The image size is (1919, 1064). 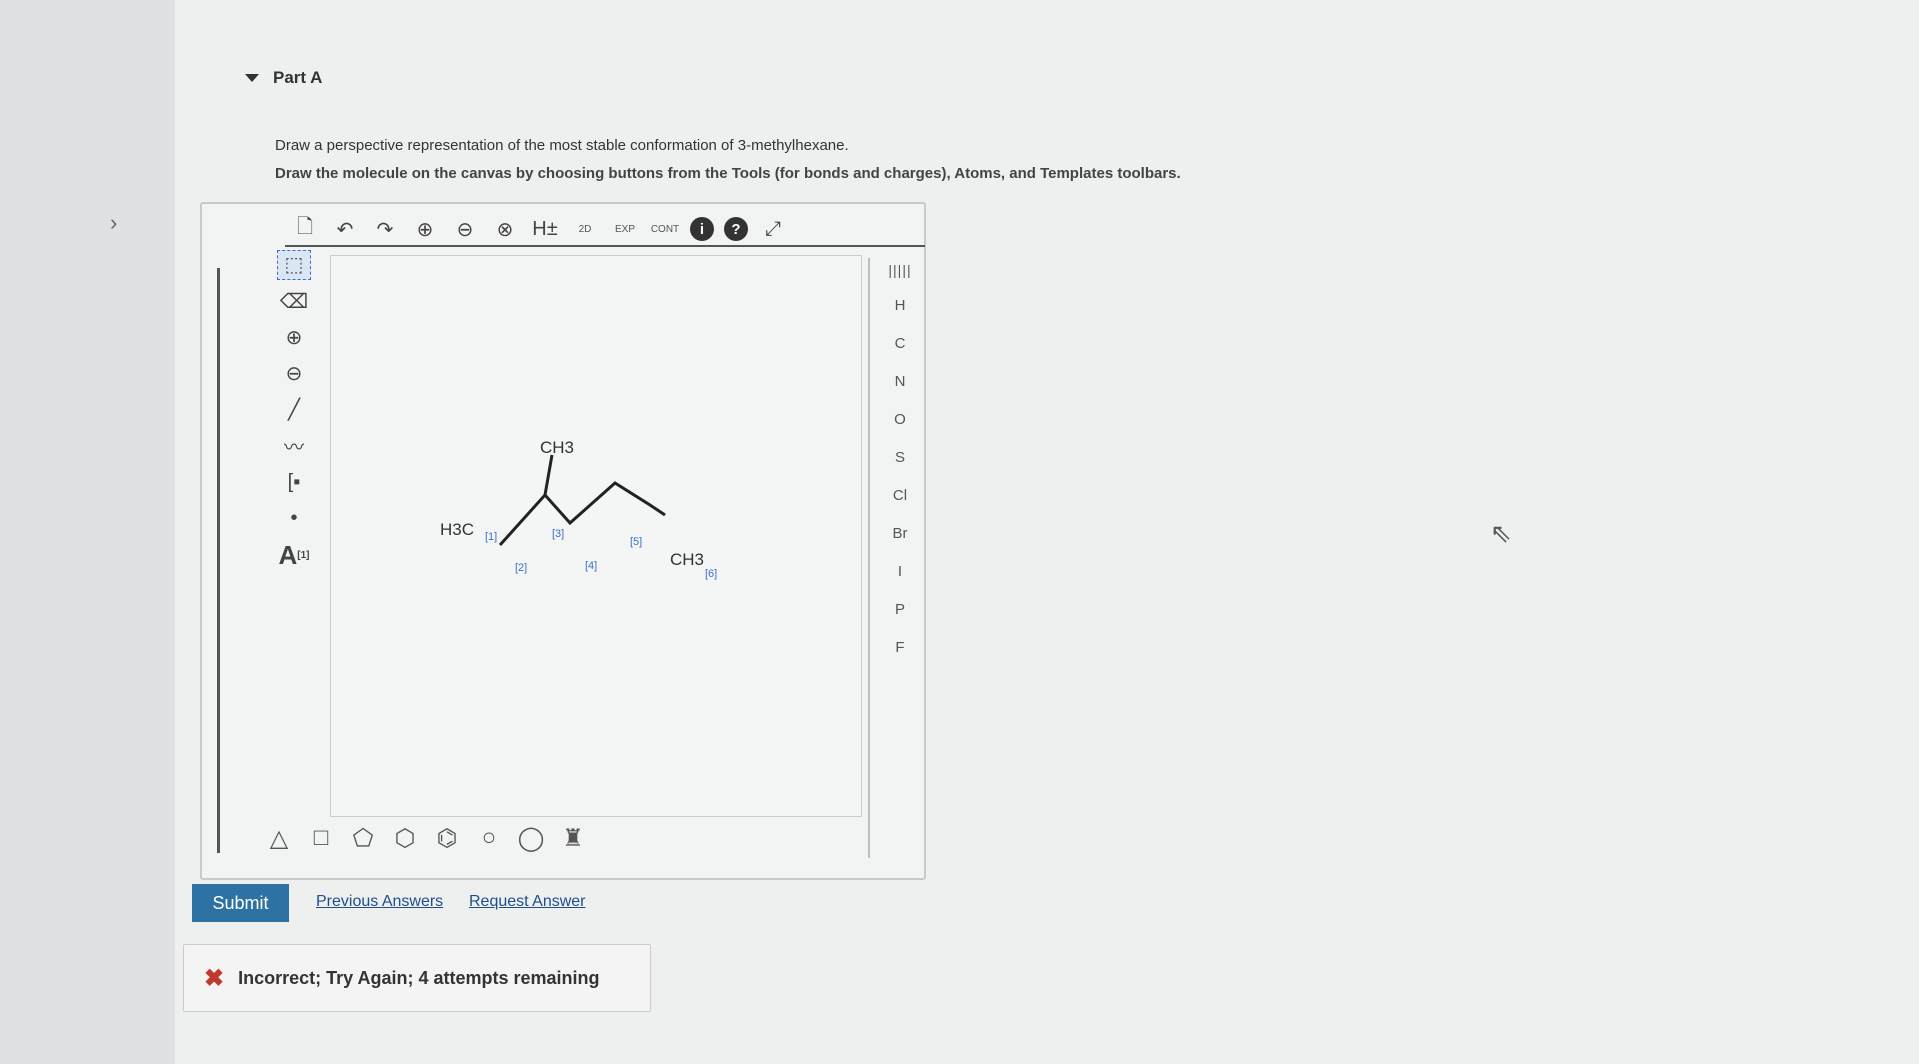 What do you see at coordinates (491, 537) in the screenshot?
I see `atom-map-1: [1]` at bounding box center [491, 537].